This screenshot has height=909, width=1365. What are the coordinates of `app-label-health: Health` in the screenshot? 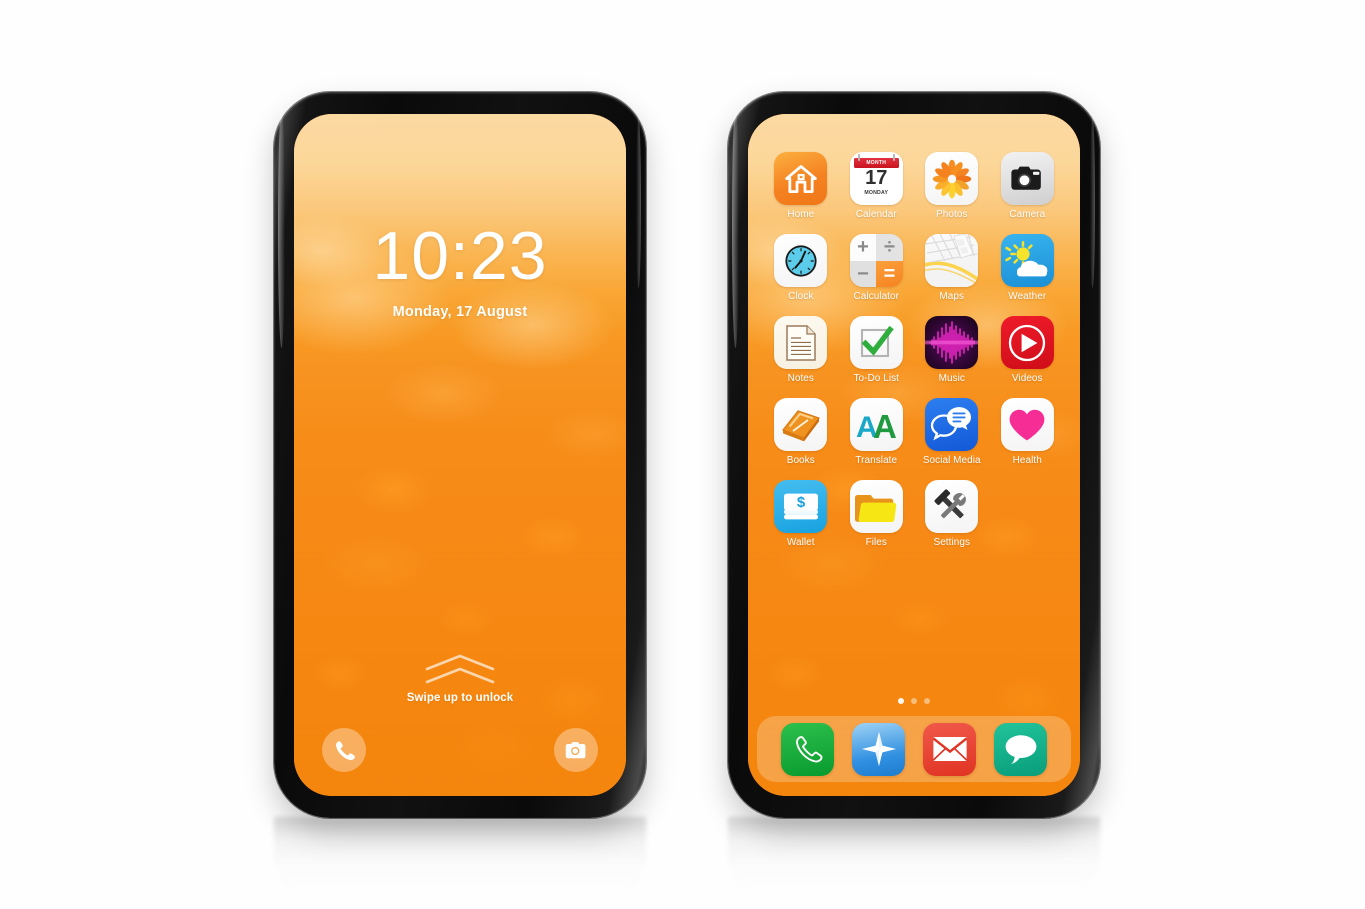 It's located at (1027, 460).